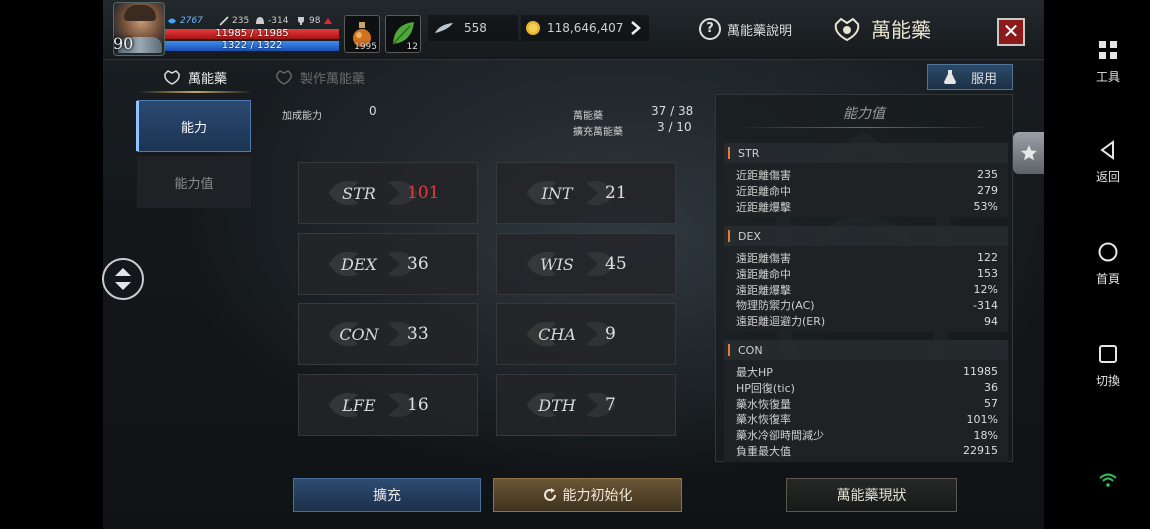  I want to click on favorites-tab, so click(1028, 153).